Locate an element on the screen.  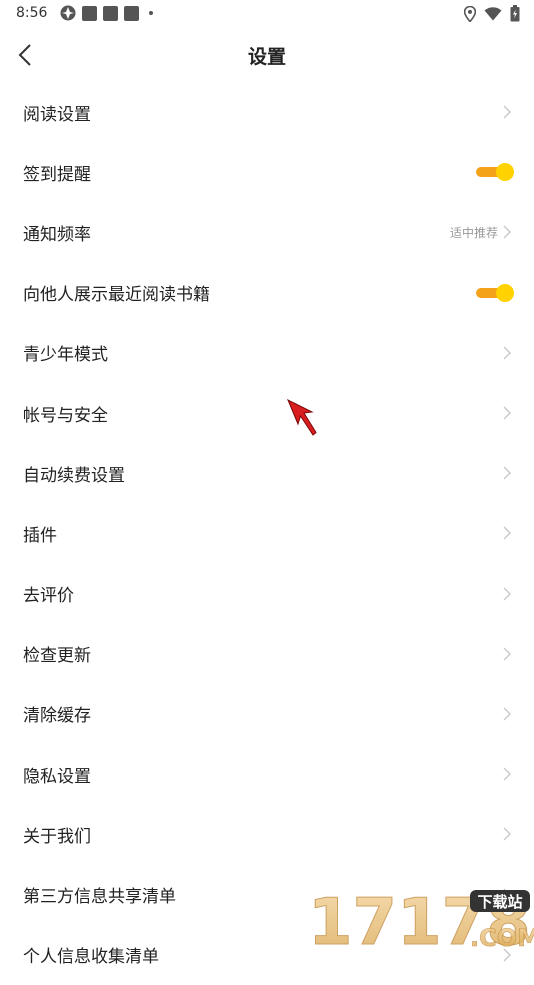
settings-item-rate: 去评价 is located at coordinates (267, 594).